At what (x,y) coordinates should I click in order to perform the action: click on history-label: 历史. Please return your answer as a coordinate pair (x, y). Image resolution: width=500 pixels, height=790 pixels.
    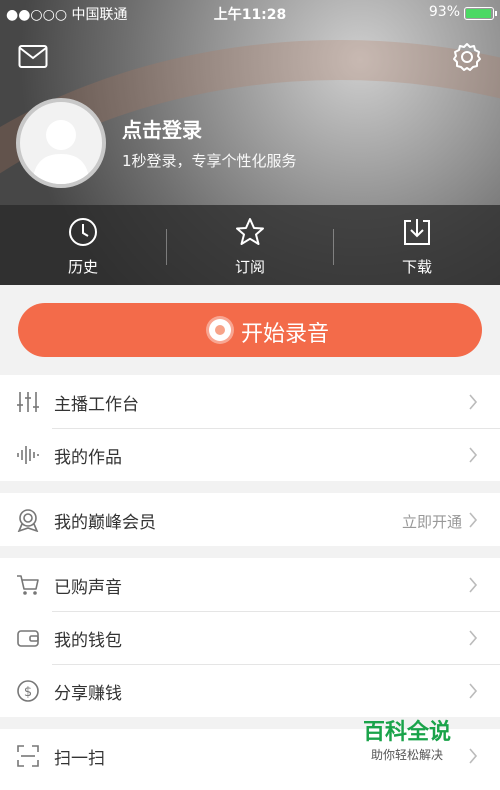
    Looking at the image, I should click on (82, 267).